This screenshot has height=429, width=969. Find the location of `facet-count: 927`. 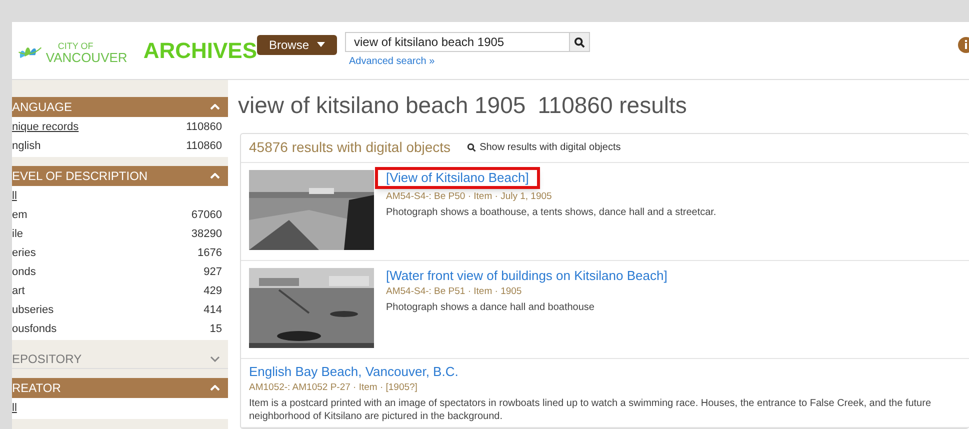

facet-count: 927 is located at coordinates (213, 272).